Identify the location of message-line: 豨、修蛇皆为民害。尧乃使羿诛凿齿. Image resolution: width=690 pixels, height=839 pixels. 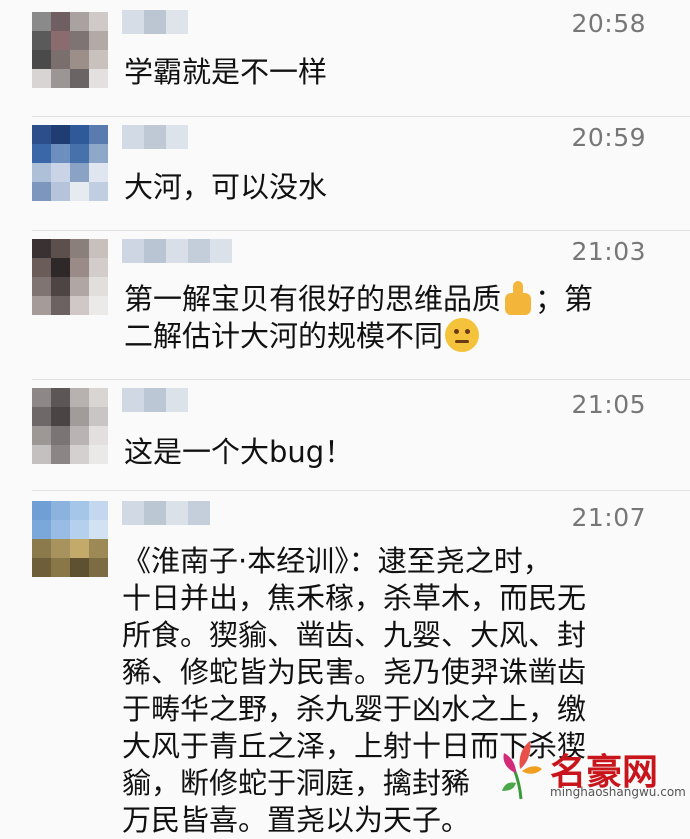
(354, 672).